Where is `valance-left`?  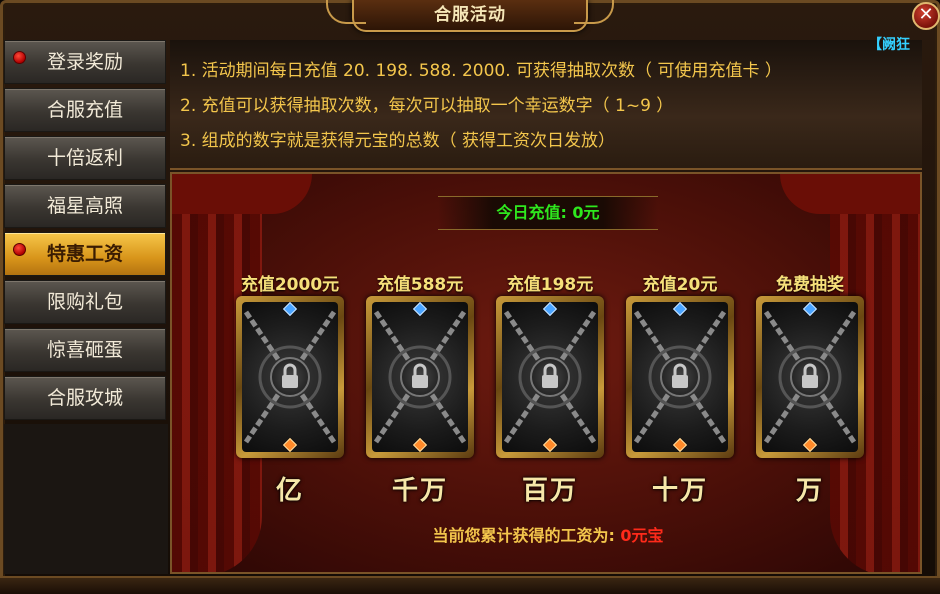
valance-left is located at coordinates (242, 194).